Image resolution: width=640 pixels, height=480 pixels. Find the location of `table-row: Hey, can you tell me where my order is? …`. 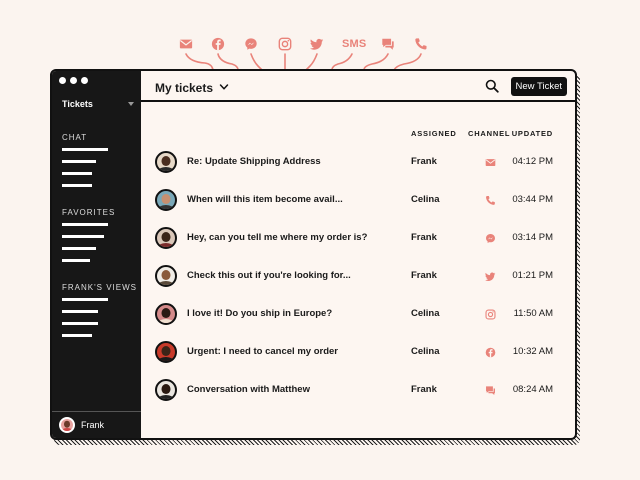

table-row: Hey, can you tell me where my order is? … is located at coordinates (358, 239).